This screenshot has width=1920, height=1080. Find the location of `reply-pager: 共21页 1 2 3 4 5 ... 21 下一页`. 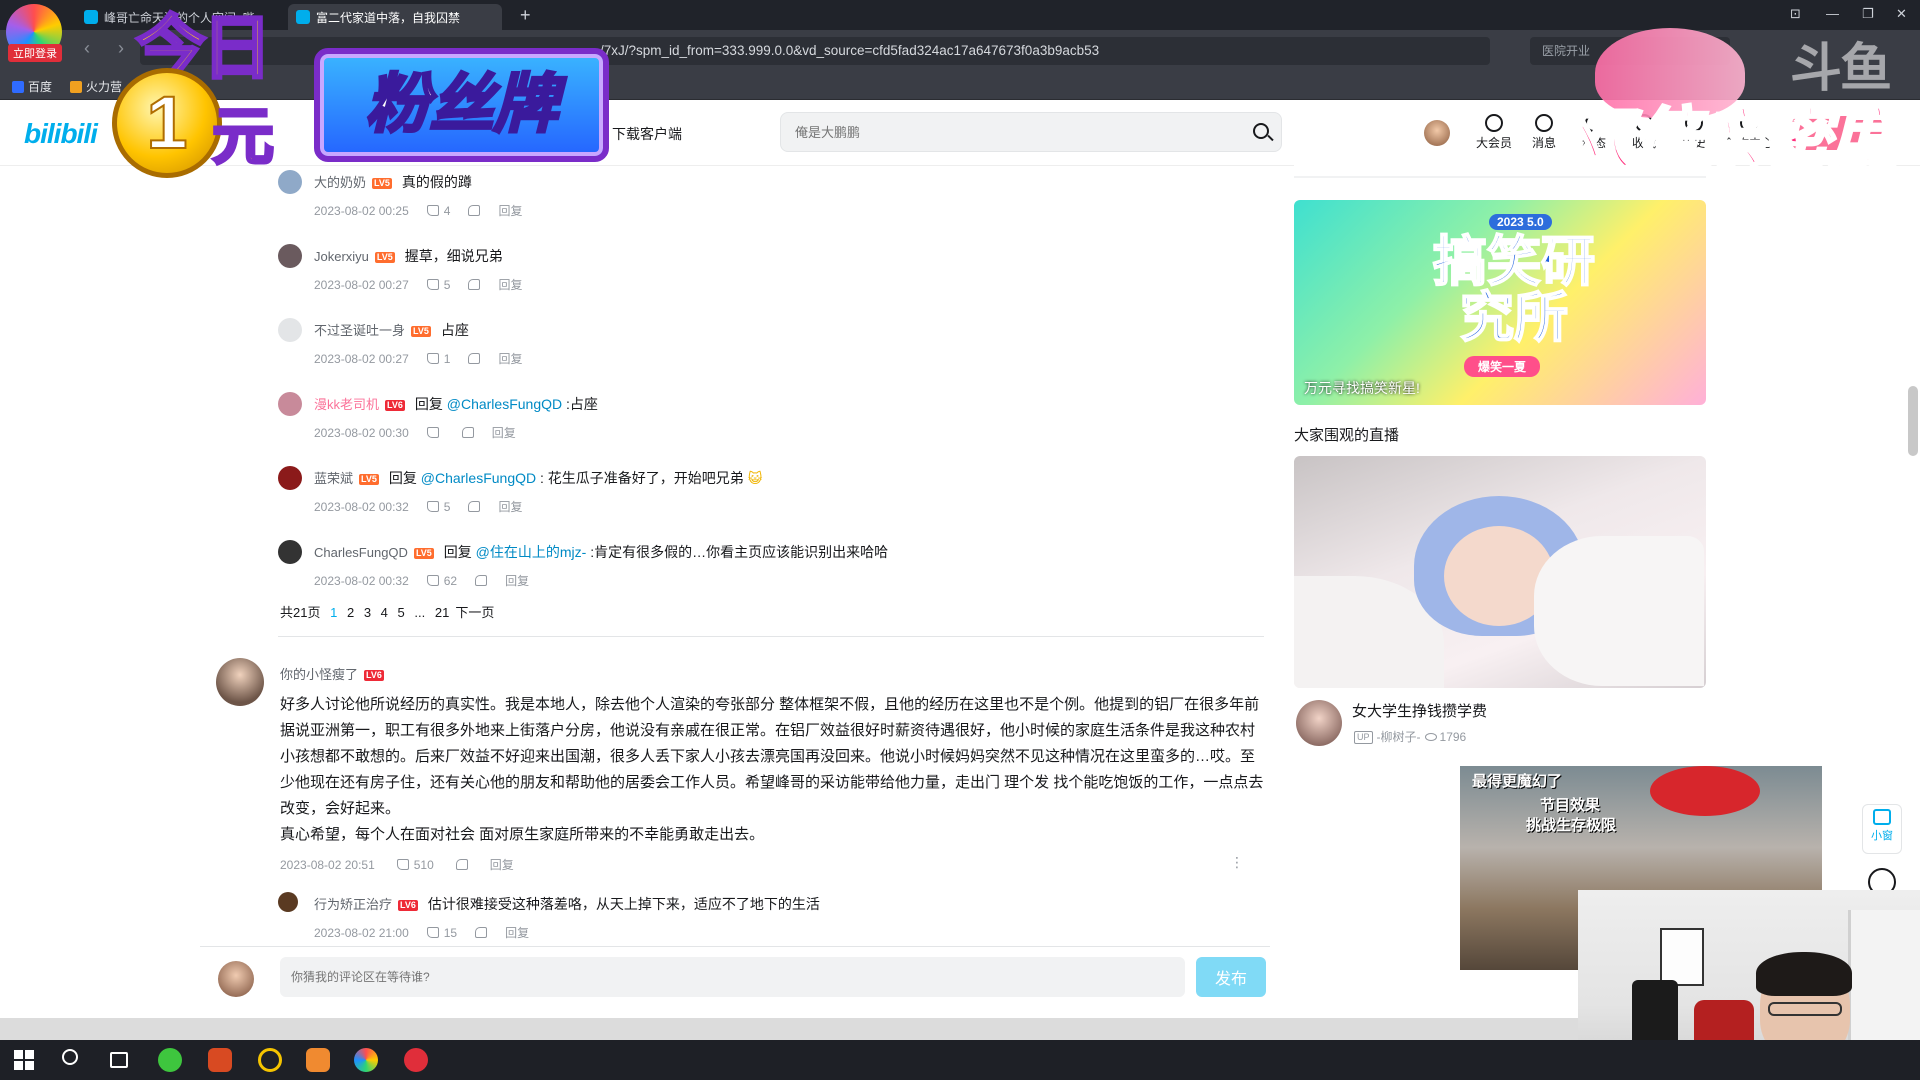

reply-pager: 共21页 1 2 3 4 5 ... 21 下一页 is located at coordinates (390, 611).